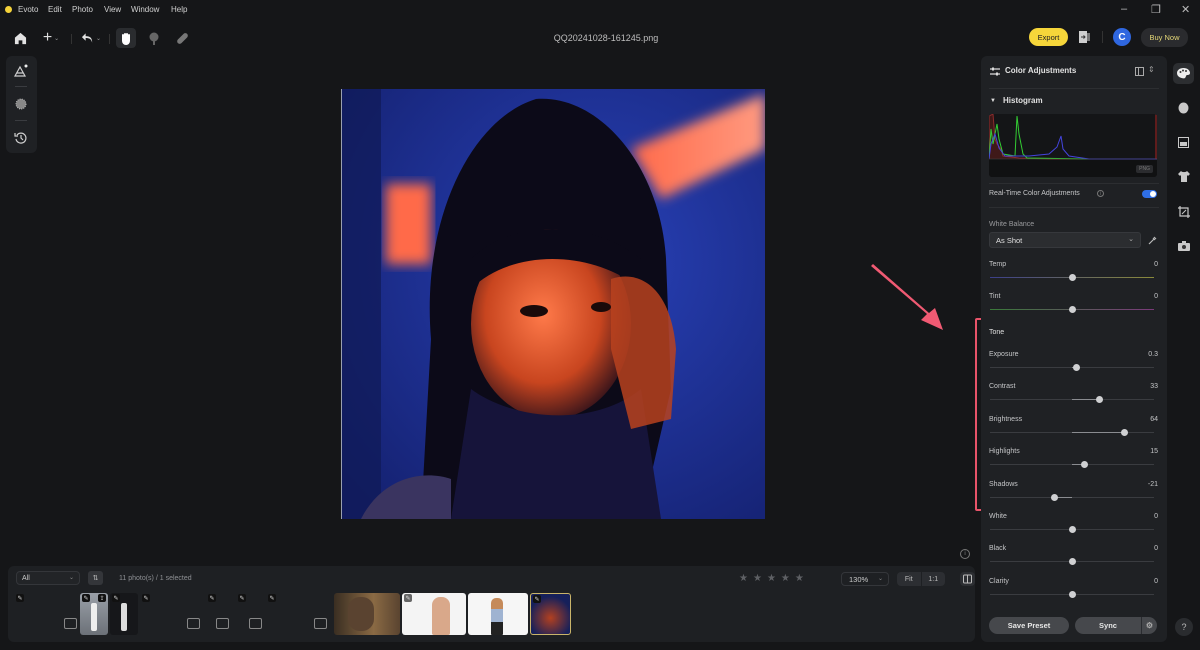 The height and width of the screenshot is (650, 1200). I want to click on menu-help: Help, so click(179, 9).